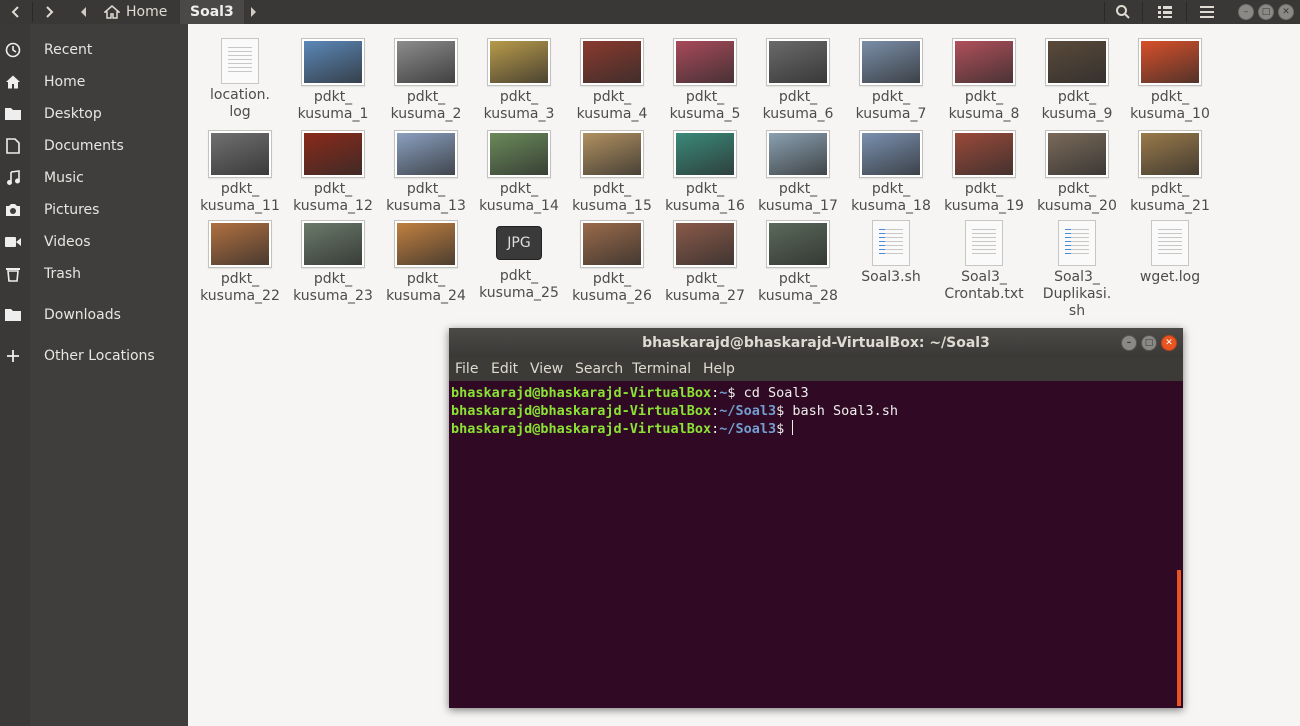  I want to click on file-item: location. log, so click(240, 79).